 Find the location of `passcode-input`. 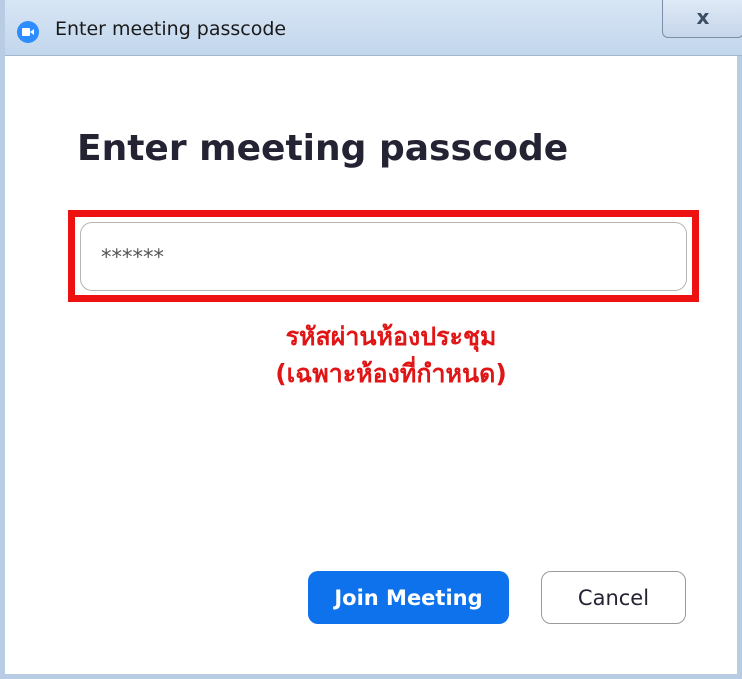

passcode-input is located at coordinates (383, 256).